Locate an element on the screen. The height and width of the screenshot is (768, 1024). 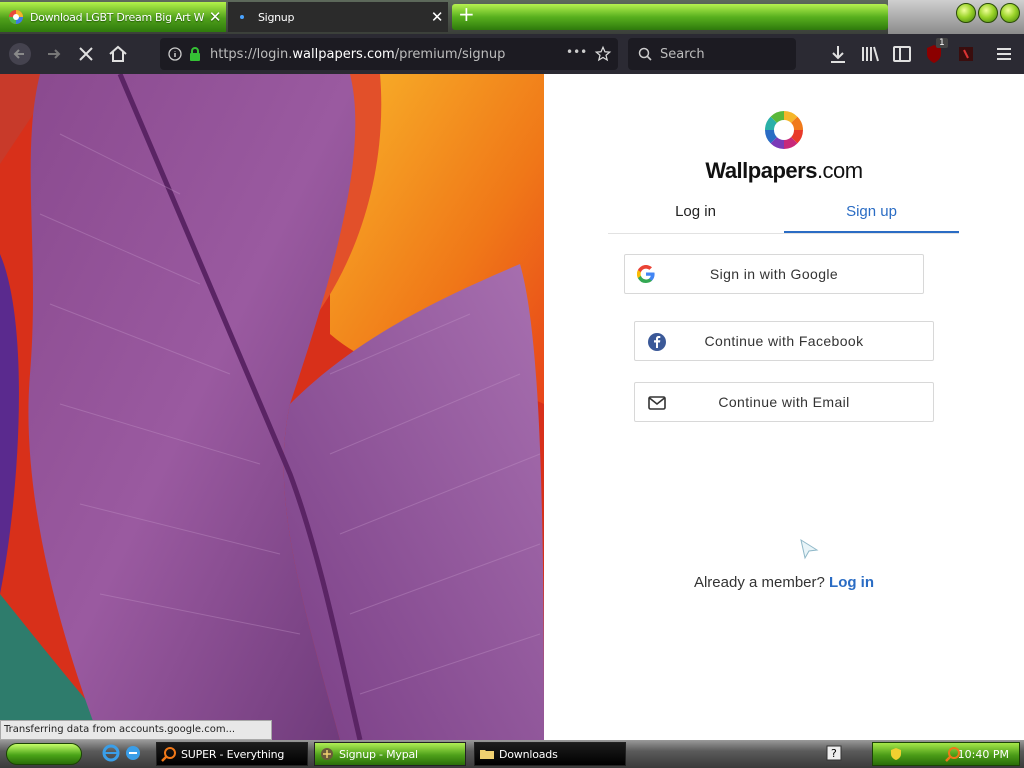
tab-login: Log in is located at coordinates (695, 213).